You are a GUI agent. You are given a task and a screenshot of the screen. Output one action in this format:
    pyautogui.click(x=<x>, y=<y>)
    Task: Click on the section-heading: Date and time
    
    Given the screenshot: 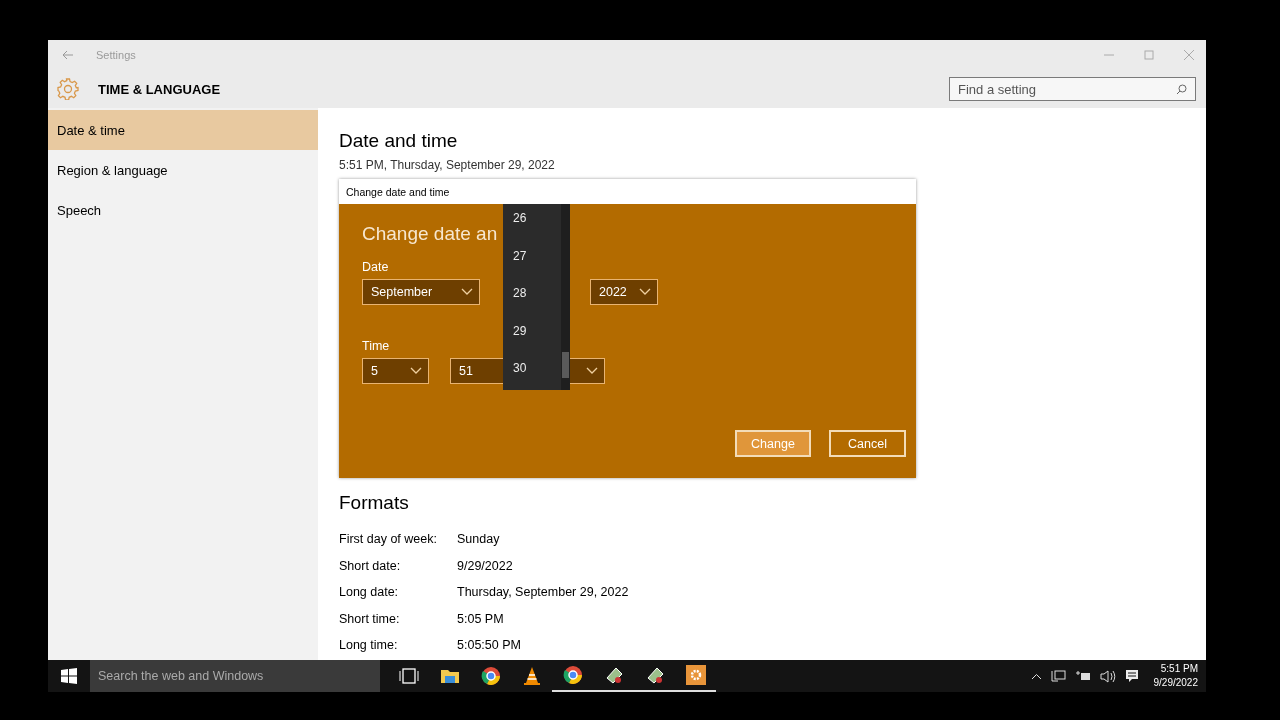 What is the action you would take?
    pyautogui.click(x=399, y=141)
    